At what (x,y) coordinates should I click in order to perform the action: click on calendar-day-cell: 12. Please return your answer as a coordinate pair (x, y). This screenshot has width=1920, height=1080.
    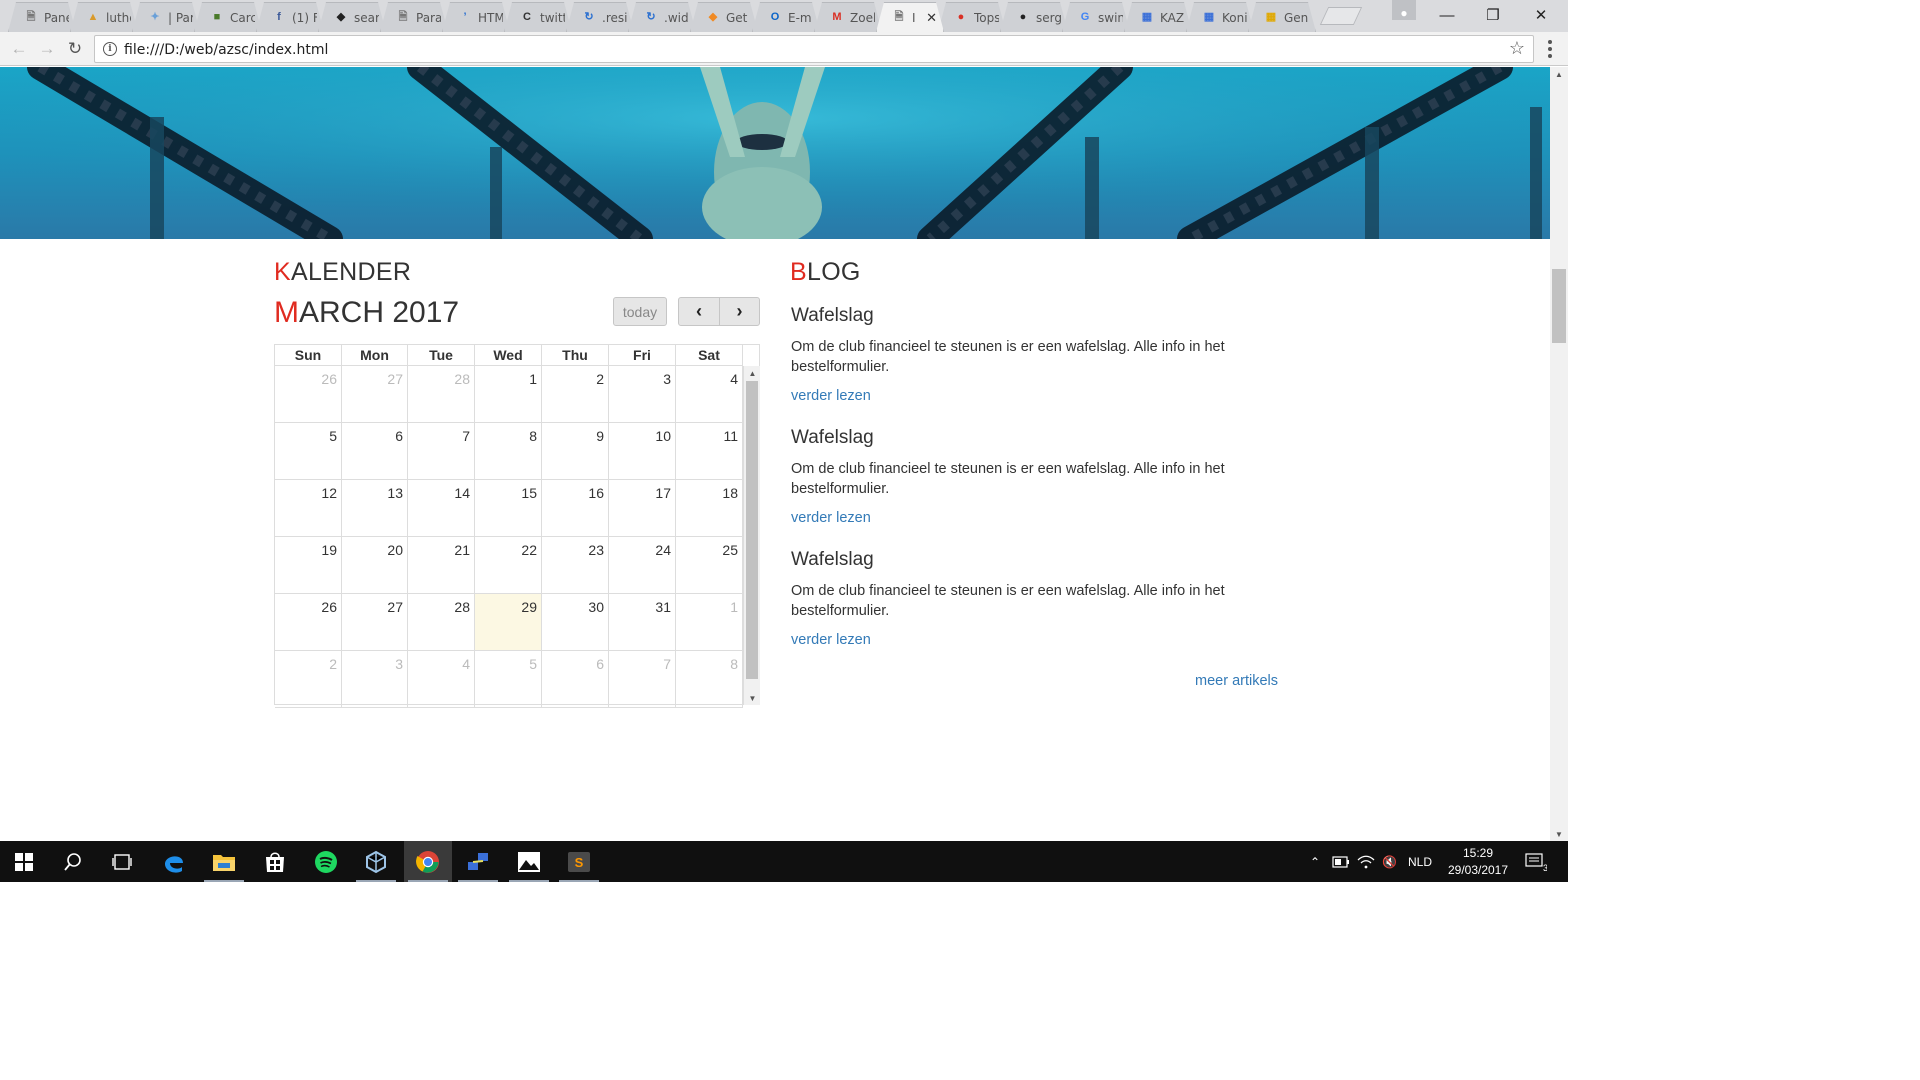
    Looking at the image, I should click on (308, 508).